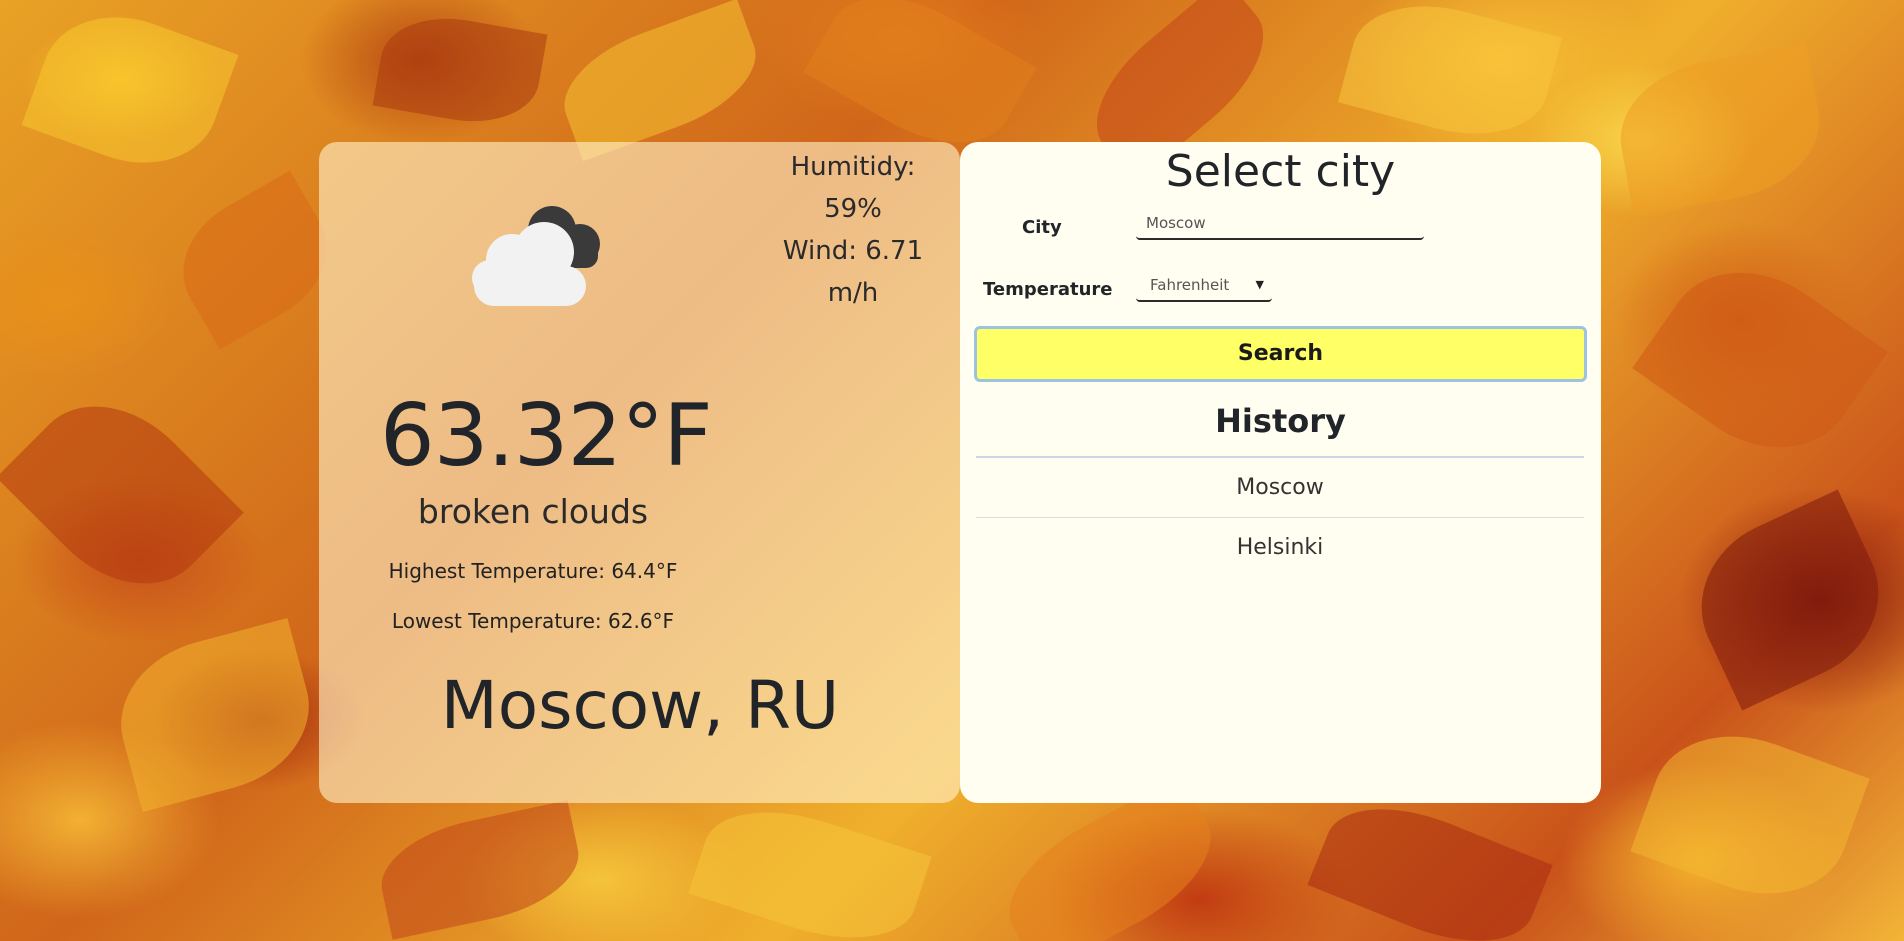 Image resolution: width=1904 pixels, height=941 pixels. What do you see at coordinates (1280, 224) in the screenshot?
I see `city-input` at bounding box center [1280, 224].